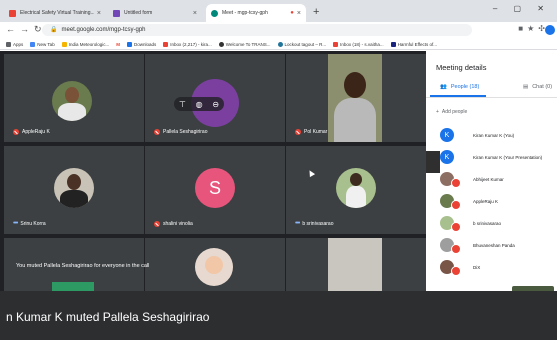 The image size is (557, 340). I want to click on browser-tab-electrical-safety: Electrical Safety Virtual Training... ×, so click(55, 13).